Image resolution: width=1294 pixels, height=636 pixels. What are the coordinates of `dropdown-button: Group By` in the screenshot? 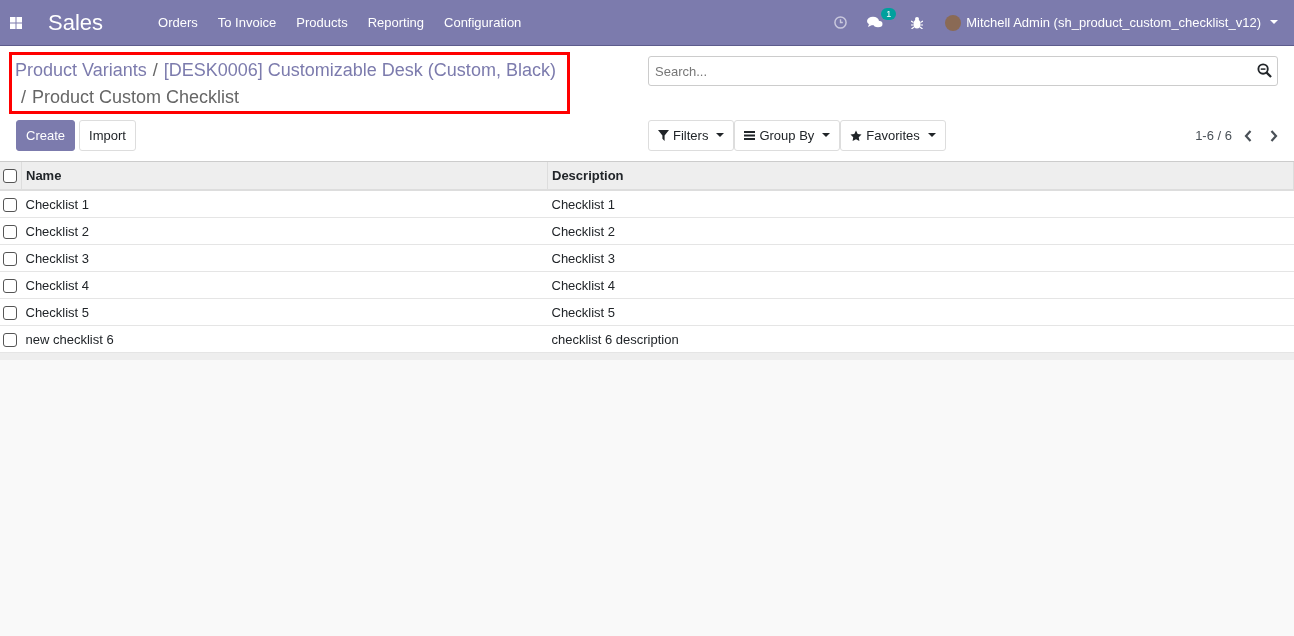 It's located at (787, 135).